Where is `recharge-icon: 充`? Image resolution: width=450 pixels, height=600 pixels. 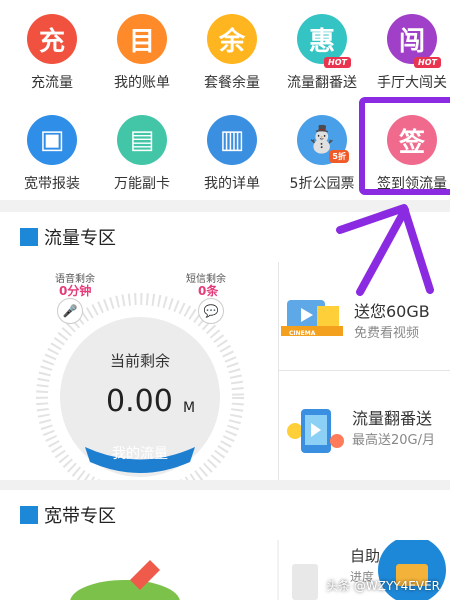
recharge-icon: 充 is located at coordinates (52, 39).